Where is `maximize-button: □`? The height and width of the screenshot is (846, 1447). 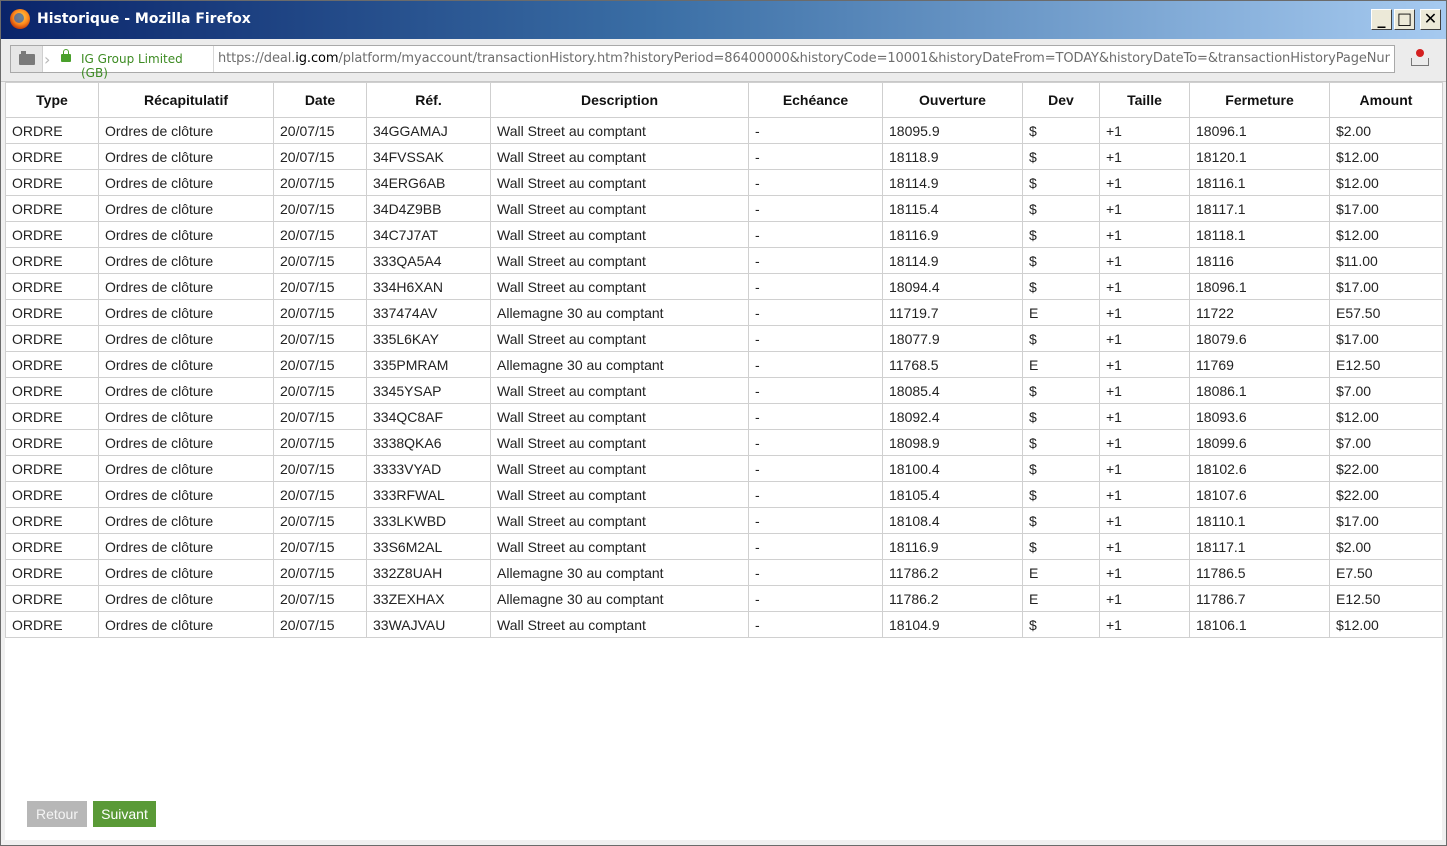
maximize-button: □ is located at coordinates (1404, 19).